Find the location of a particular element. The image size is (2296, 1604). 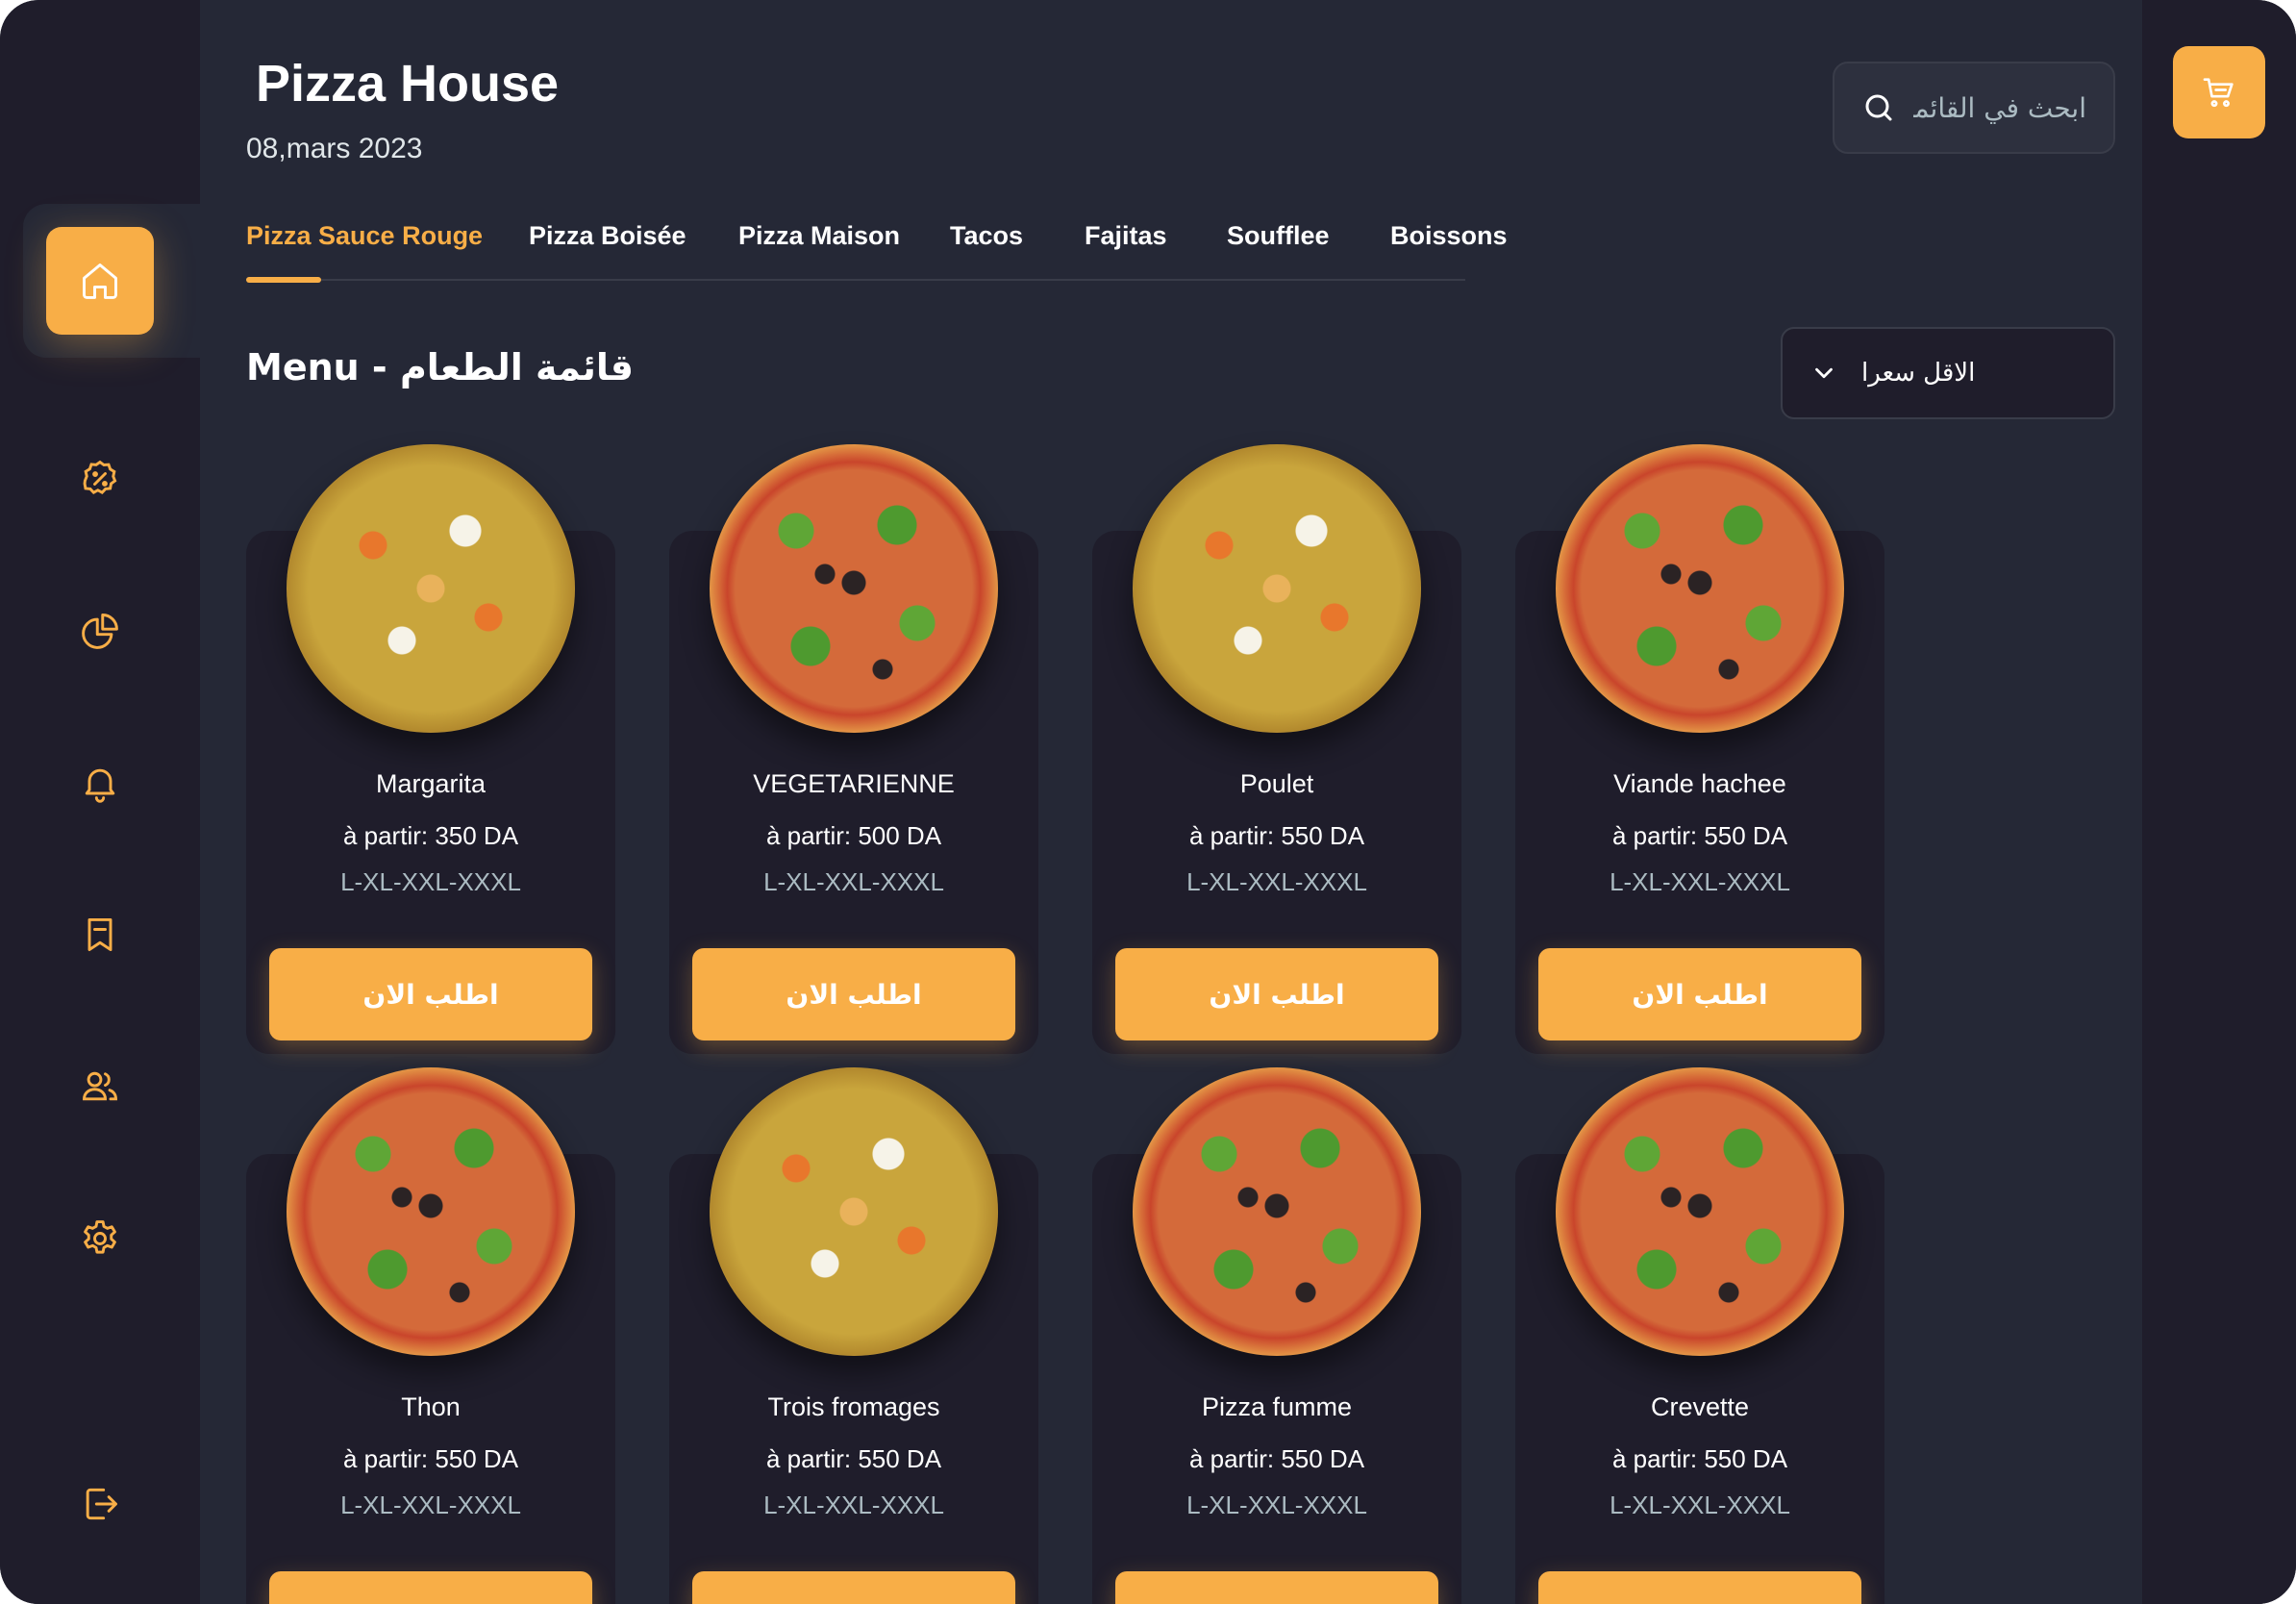

users-icon is located at coordinates (100, 1086).